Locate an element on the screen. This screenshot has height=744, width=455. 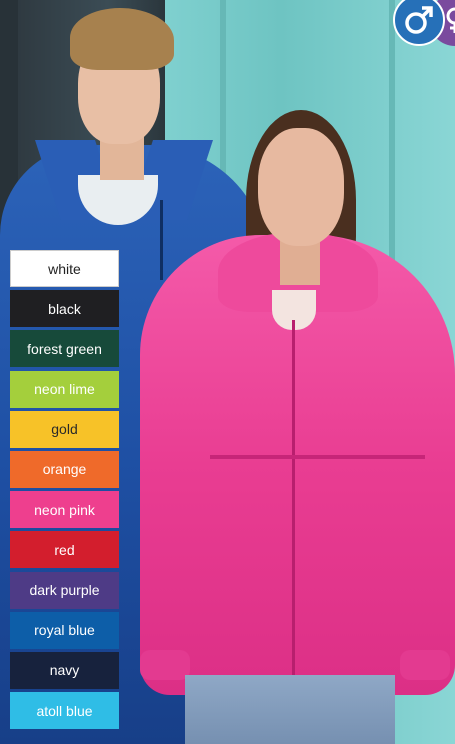
woman-zipper is located at coordinates (293, 505).